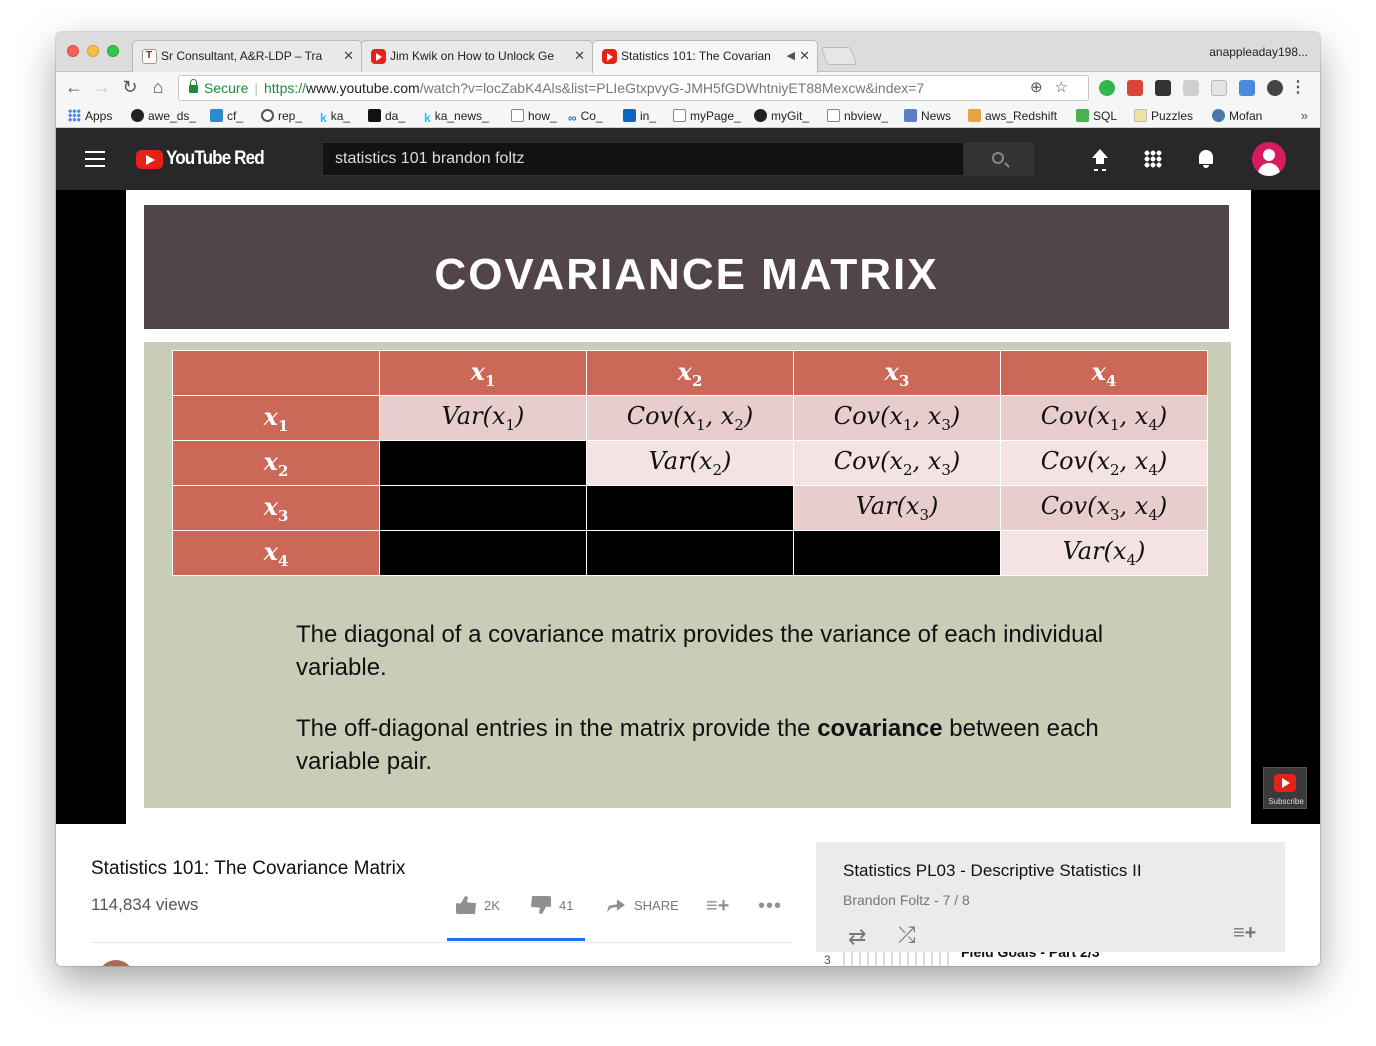  What do you see at coordinates (95, 159) in the screenshot?
I see `hamburger-menu-icon` at bounding box center [95, 159].